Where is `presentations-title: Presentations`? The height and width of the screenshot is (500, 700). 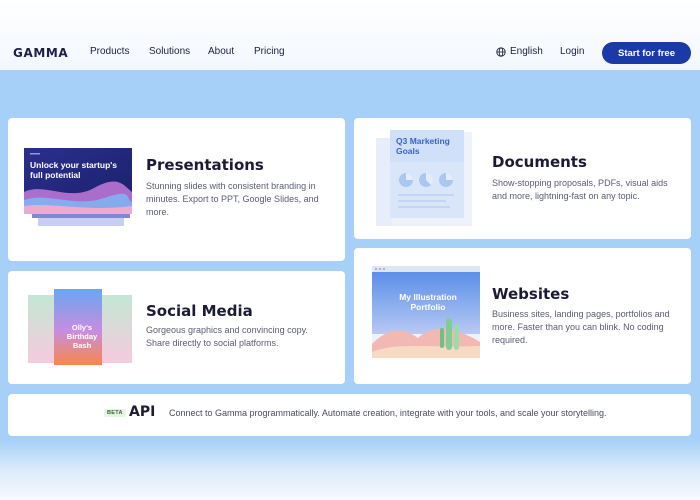
presentations-title: Presentations is located at coordinates (205, 165).